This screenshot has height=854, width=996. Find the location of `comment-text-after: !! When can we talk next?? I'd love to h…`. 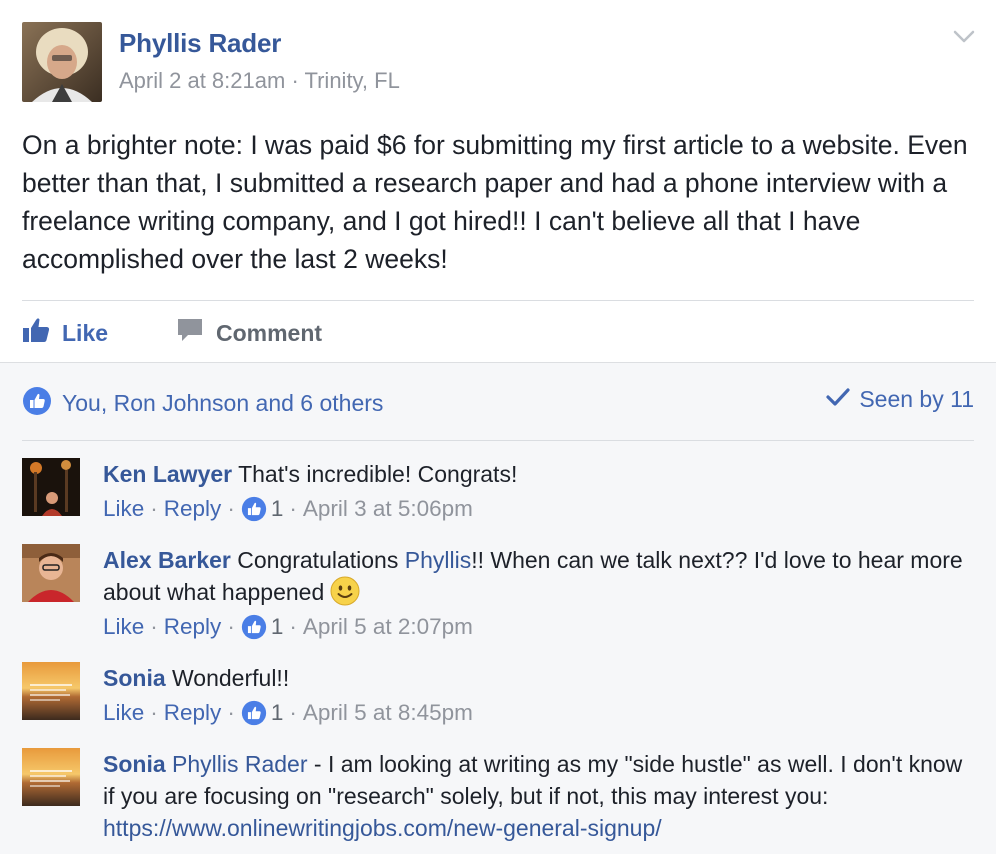

comment-text-after: !! When can we talk next?? I'd love to h… is located at coordinates (533, 576).